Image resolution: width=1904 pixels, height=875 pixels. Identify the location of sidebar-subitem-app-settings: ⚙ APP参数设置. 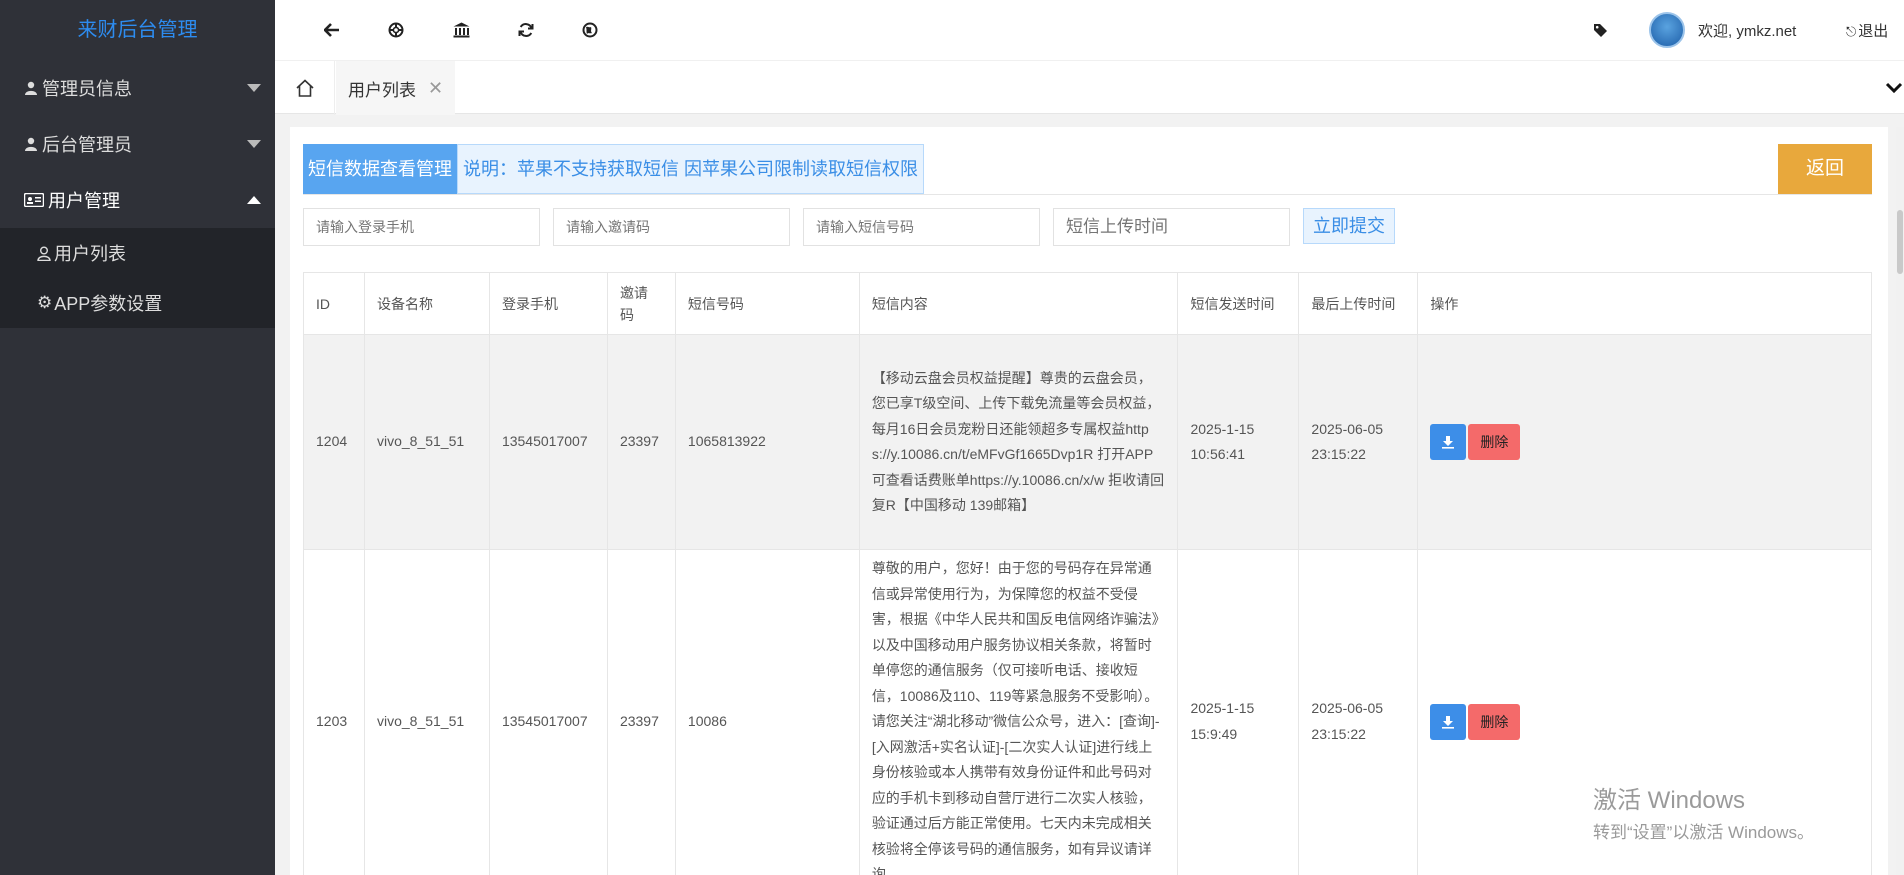
(137, 303).